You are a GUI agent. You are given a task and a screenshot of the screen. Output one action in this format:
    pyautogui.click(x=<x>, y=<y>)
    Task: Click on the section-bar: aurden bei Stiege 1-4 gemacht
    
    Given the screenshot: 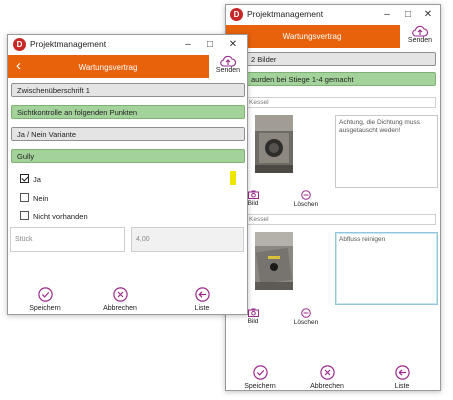 What is the action you would take?
    pyautogui.click(x=340, y=79)
    